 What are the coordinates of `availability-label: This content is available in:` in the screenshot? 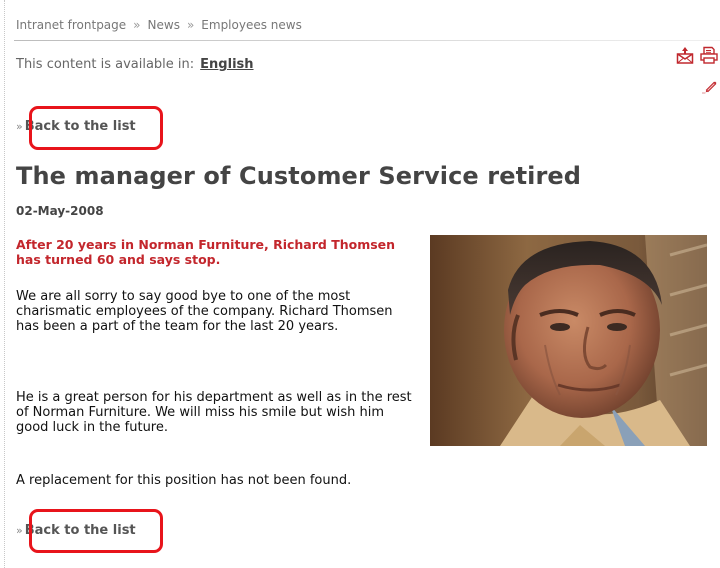 It's located at (105, 64).